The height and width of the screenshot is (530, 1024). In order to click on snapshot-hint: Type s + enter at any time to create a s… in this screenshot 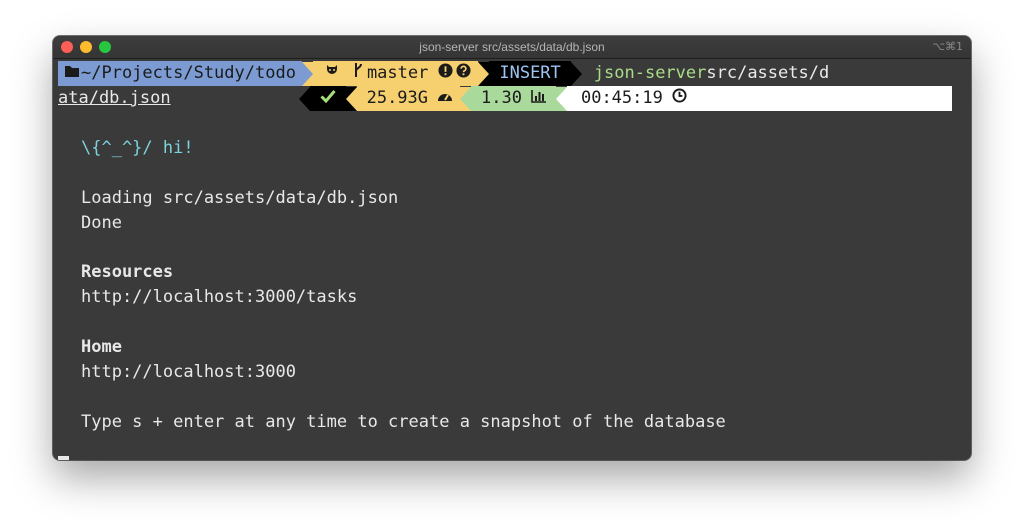, I will do `click(403, 422)`.